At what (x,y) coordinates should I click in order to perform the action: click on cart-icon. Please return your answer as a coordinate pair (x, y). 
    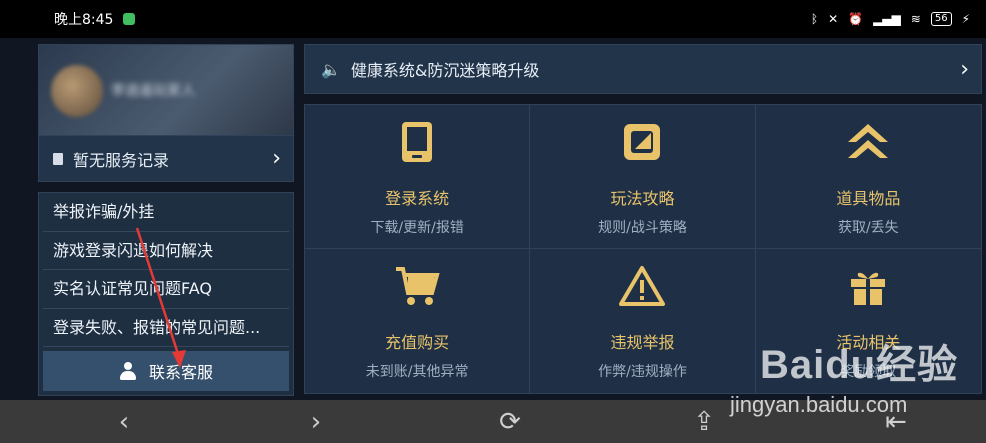
    Looking at the image, I should click on (417, 286).